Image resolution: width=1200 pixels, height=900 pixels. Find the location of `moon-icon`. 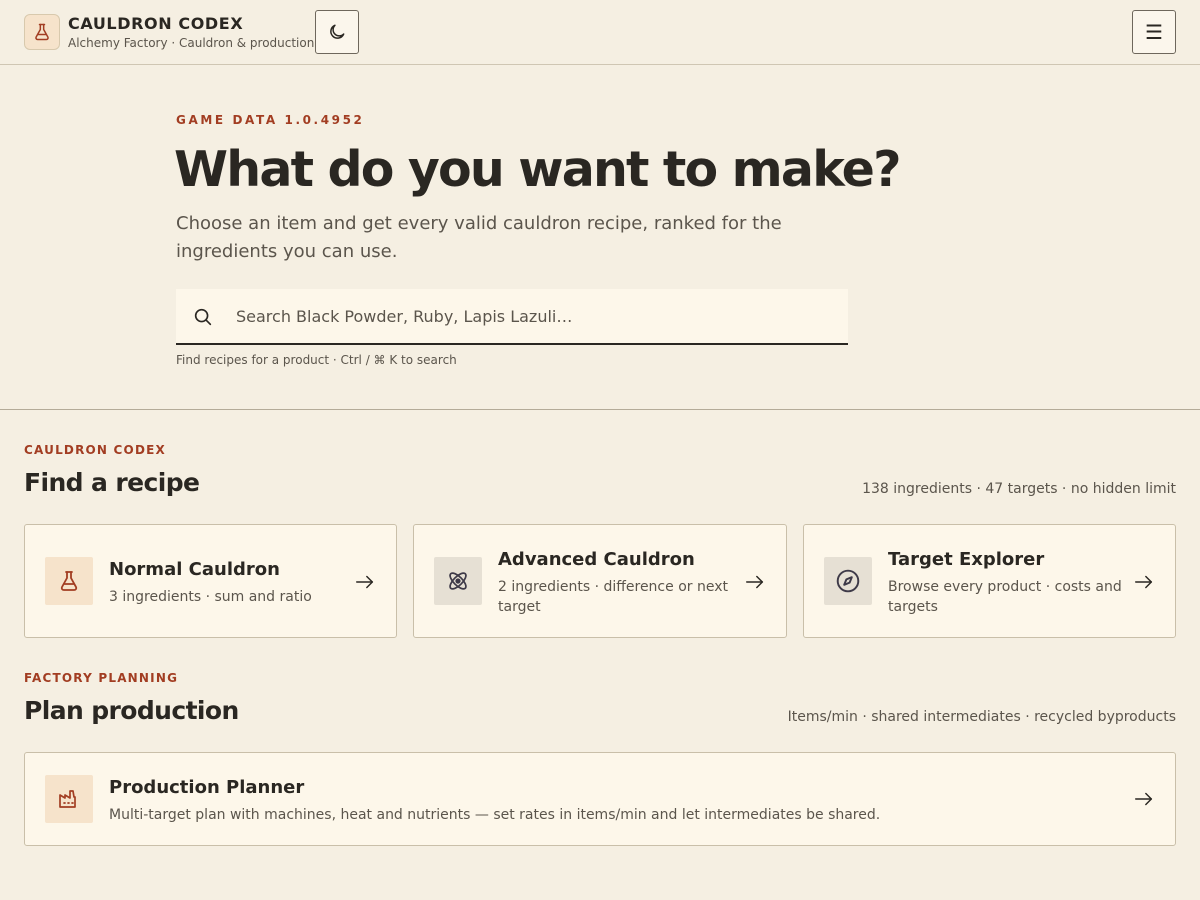

moon-icon is located at coordinates (337, 31).